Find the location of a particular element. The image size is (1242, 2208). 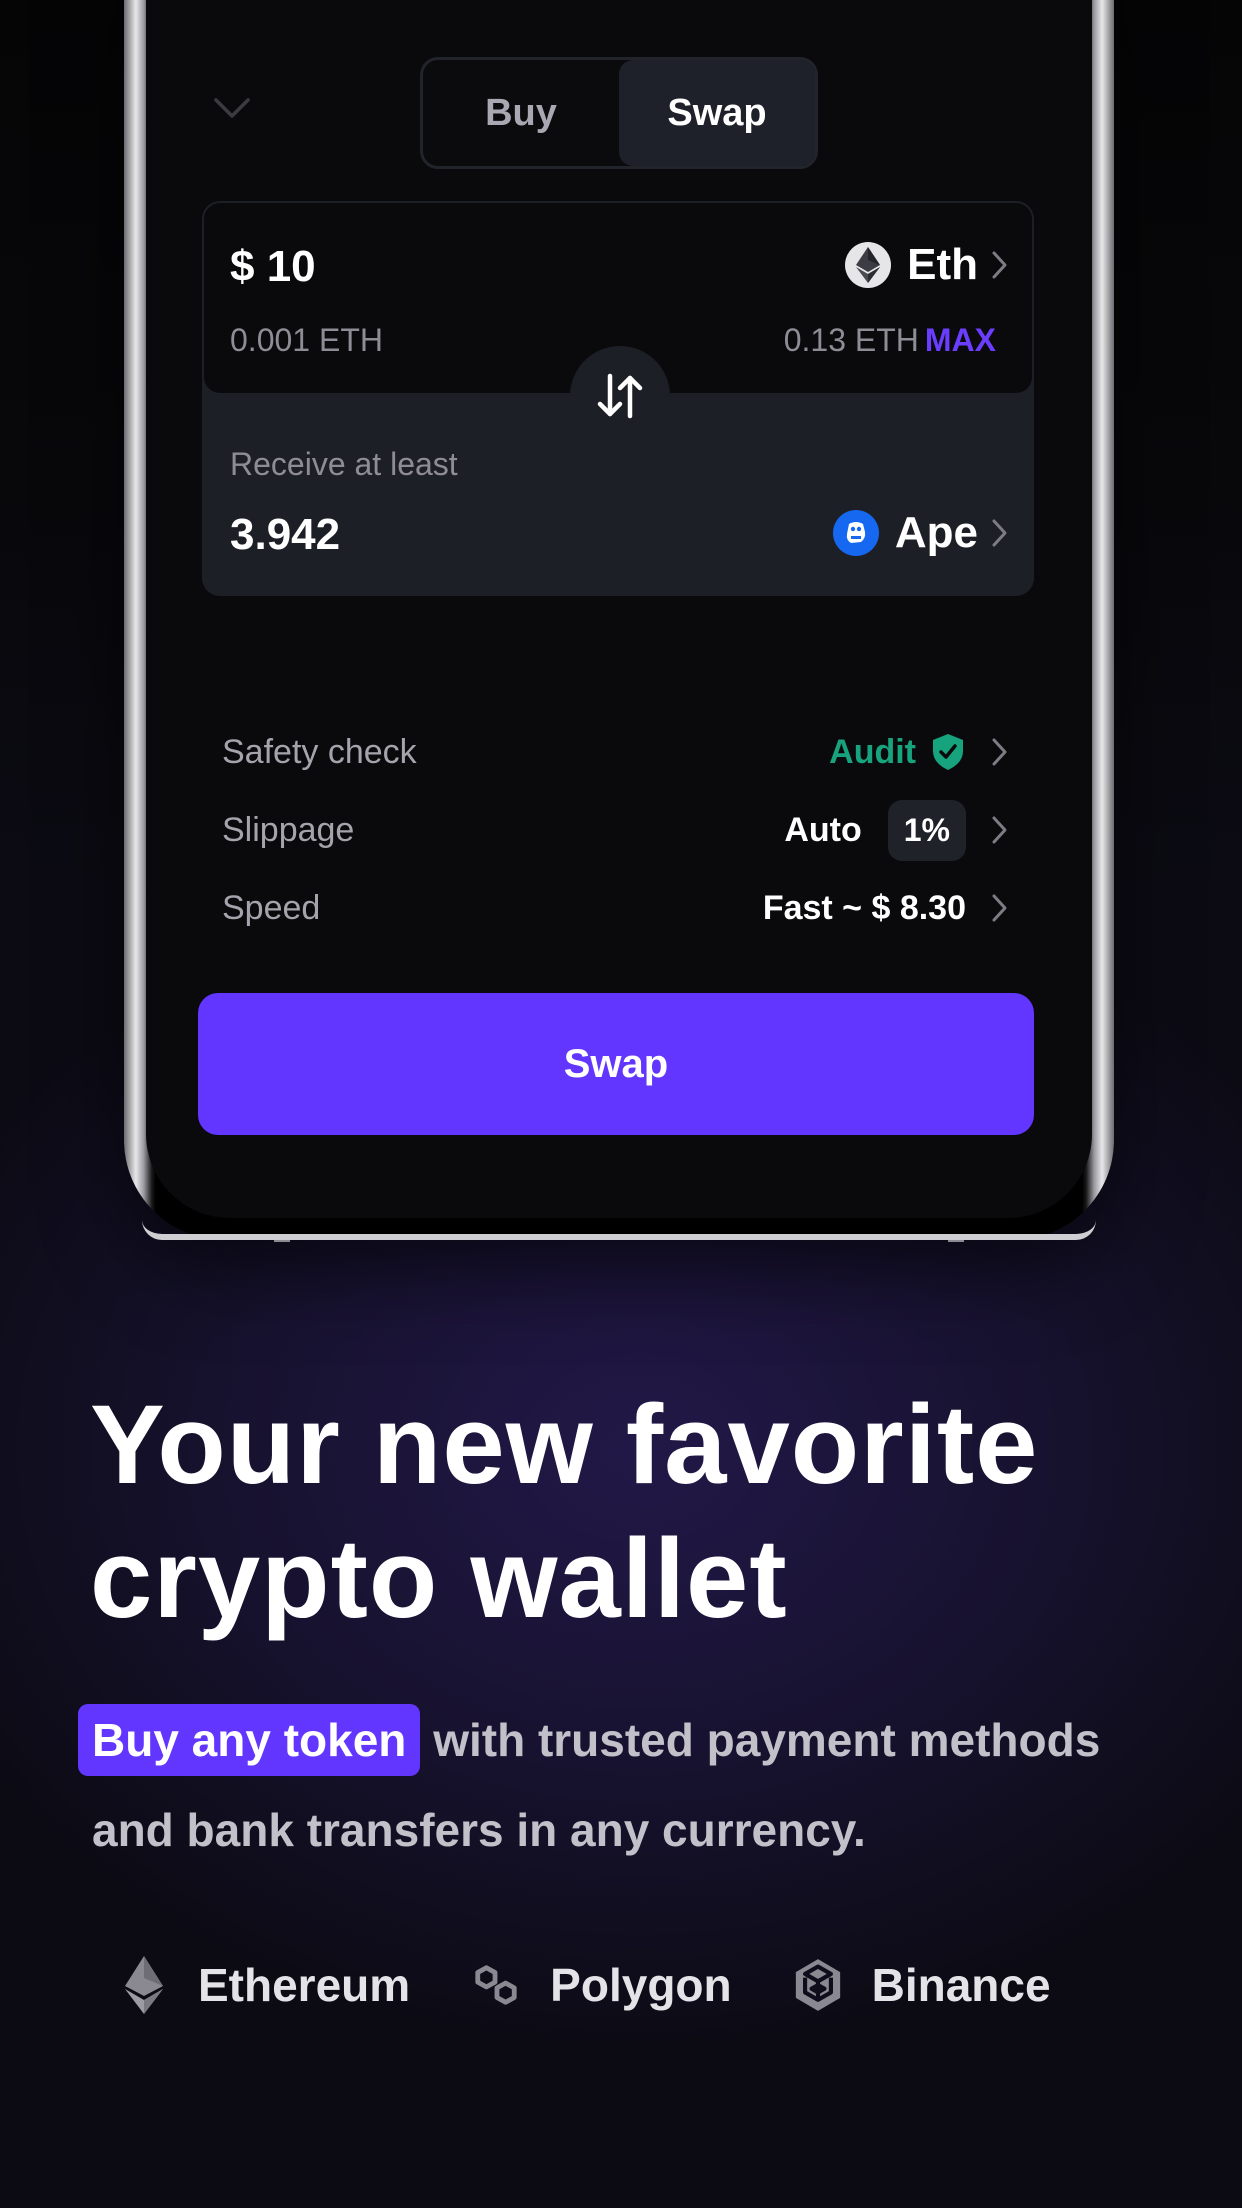

to-token-selector: Ape is located at coordinates (921, 533).